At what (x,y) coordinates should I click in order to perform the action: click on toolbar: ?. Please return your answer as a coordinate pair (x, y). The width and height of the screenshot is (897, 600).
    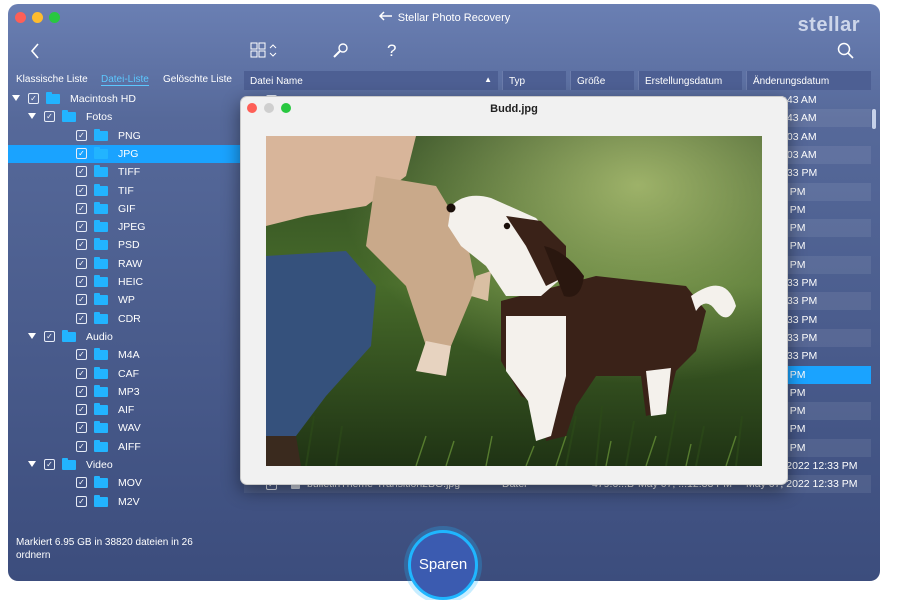
    Looking at the image, I should click on (444, 52).